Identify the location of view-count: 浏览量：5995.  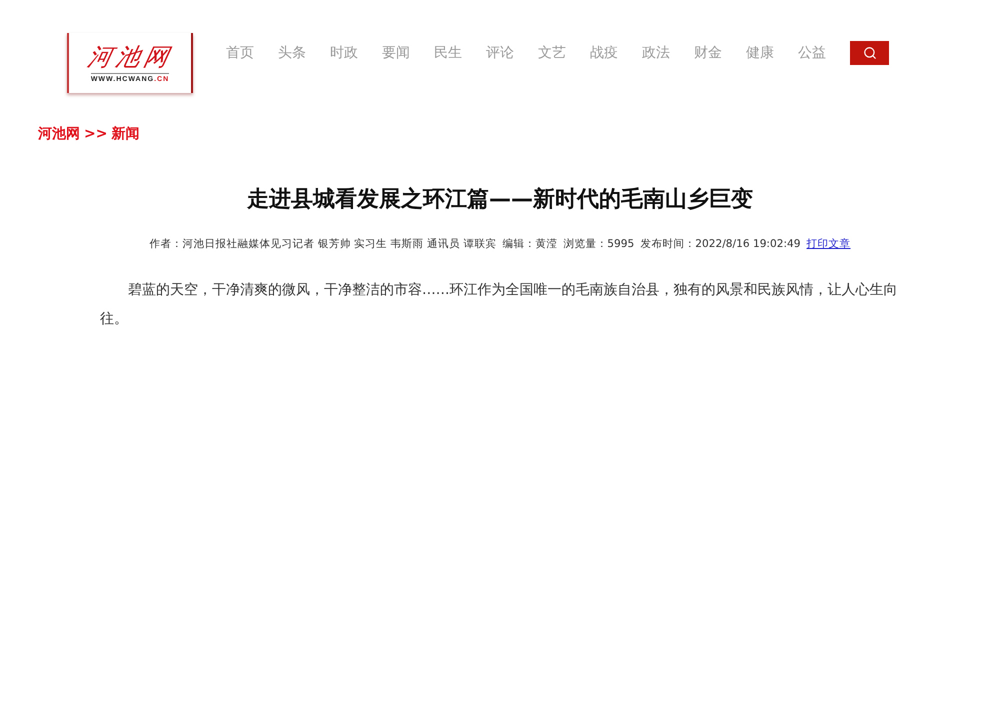
(598, 244).